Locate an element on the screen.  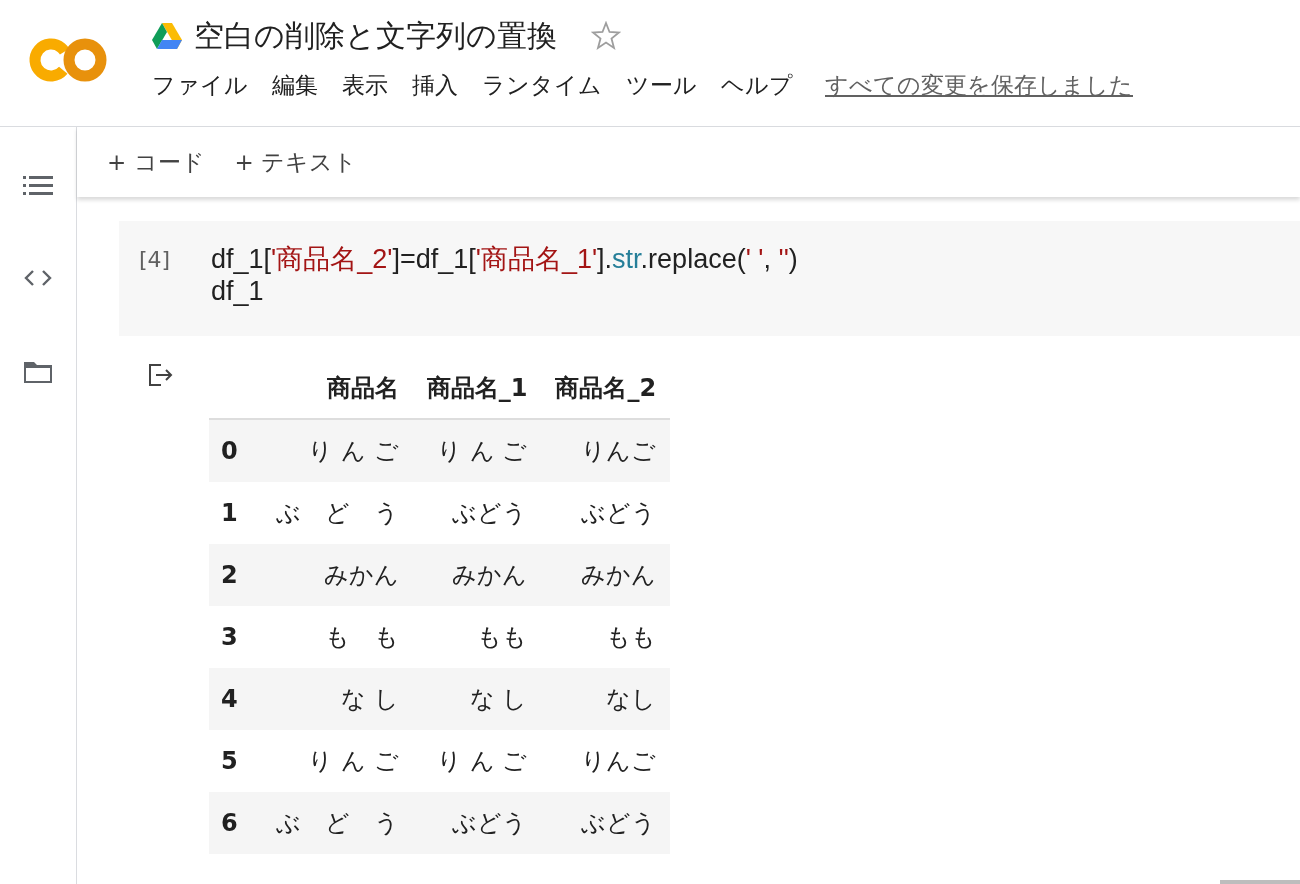
table-of-contents-icon is located at coordinates (38, 186).